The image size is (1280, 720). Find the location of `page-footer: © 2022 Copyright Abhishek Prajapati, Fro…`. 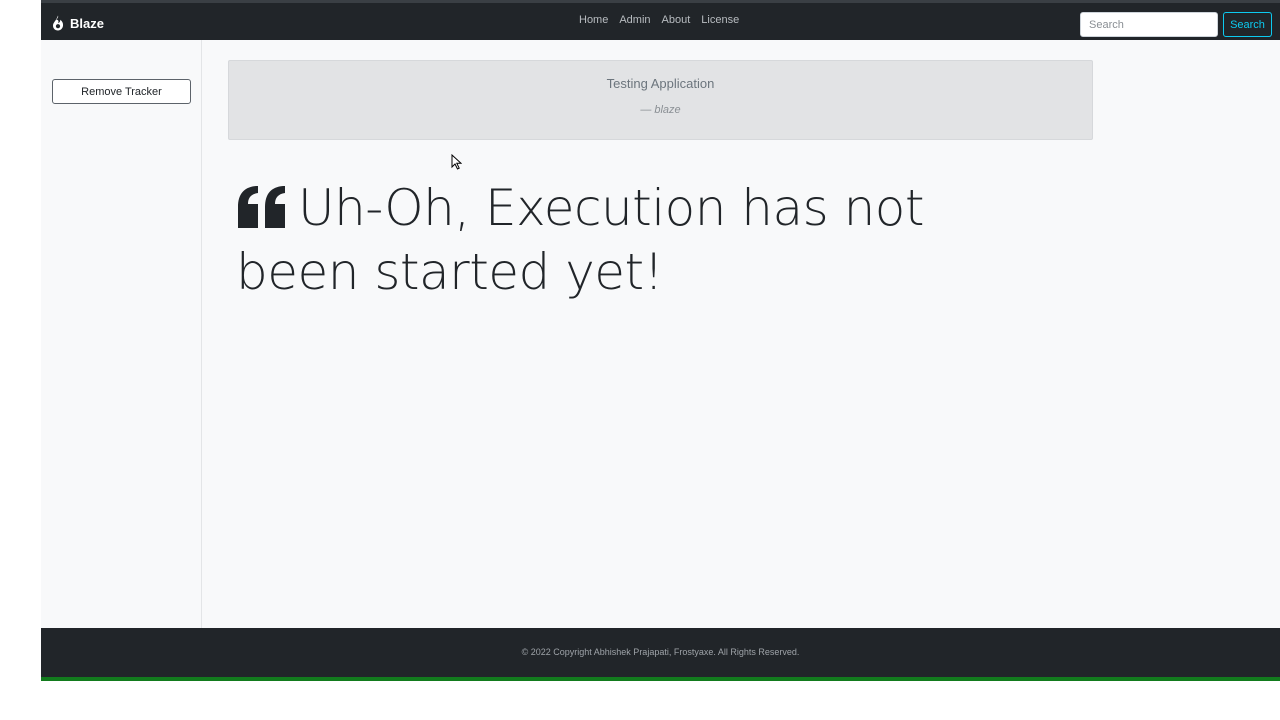

page-footer: © 2022 Copyright Abhishek Prajapati, Fro… is located at coordinates (660, 654).